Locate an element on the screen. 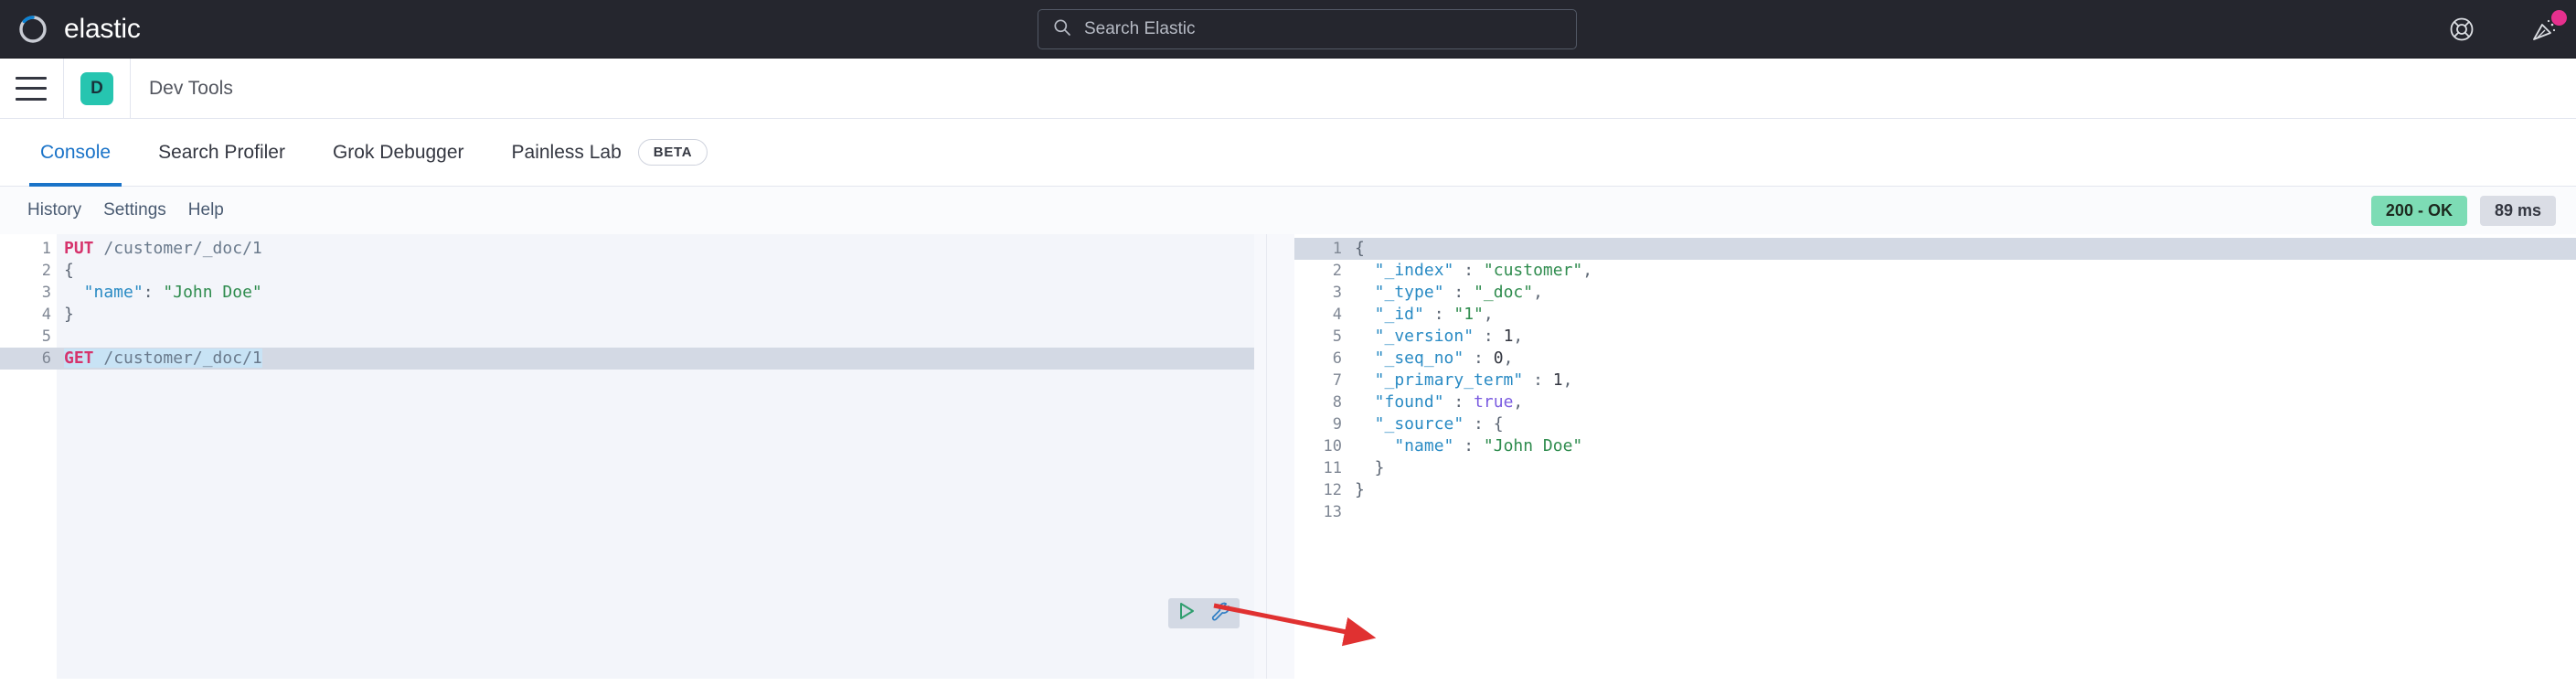 The width and height of the screenshot is (2576, 697). tab-grok-debugger: Grok Debugger is located at coordinates (398, 153).